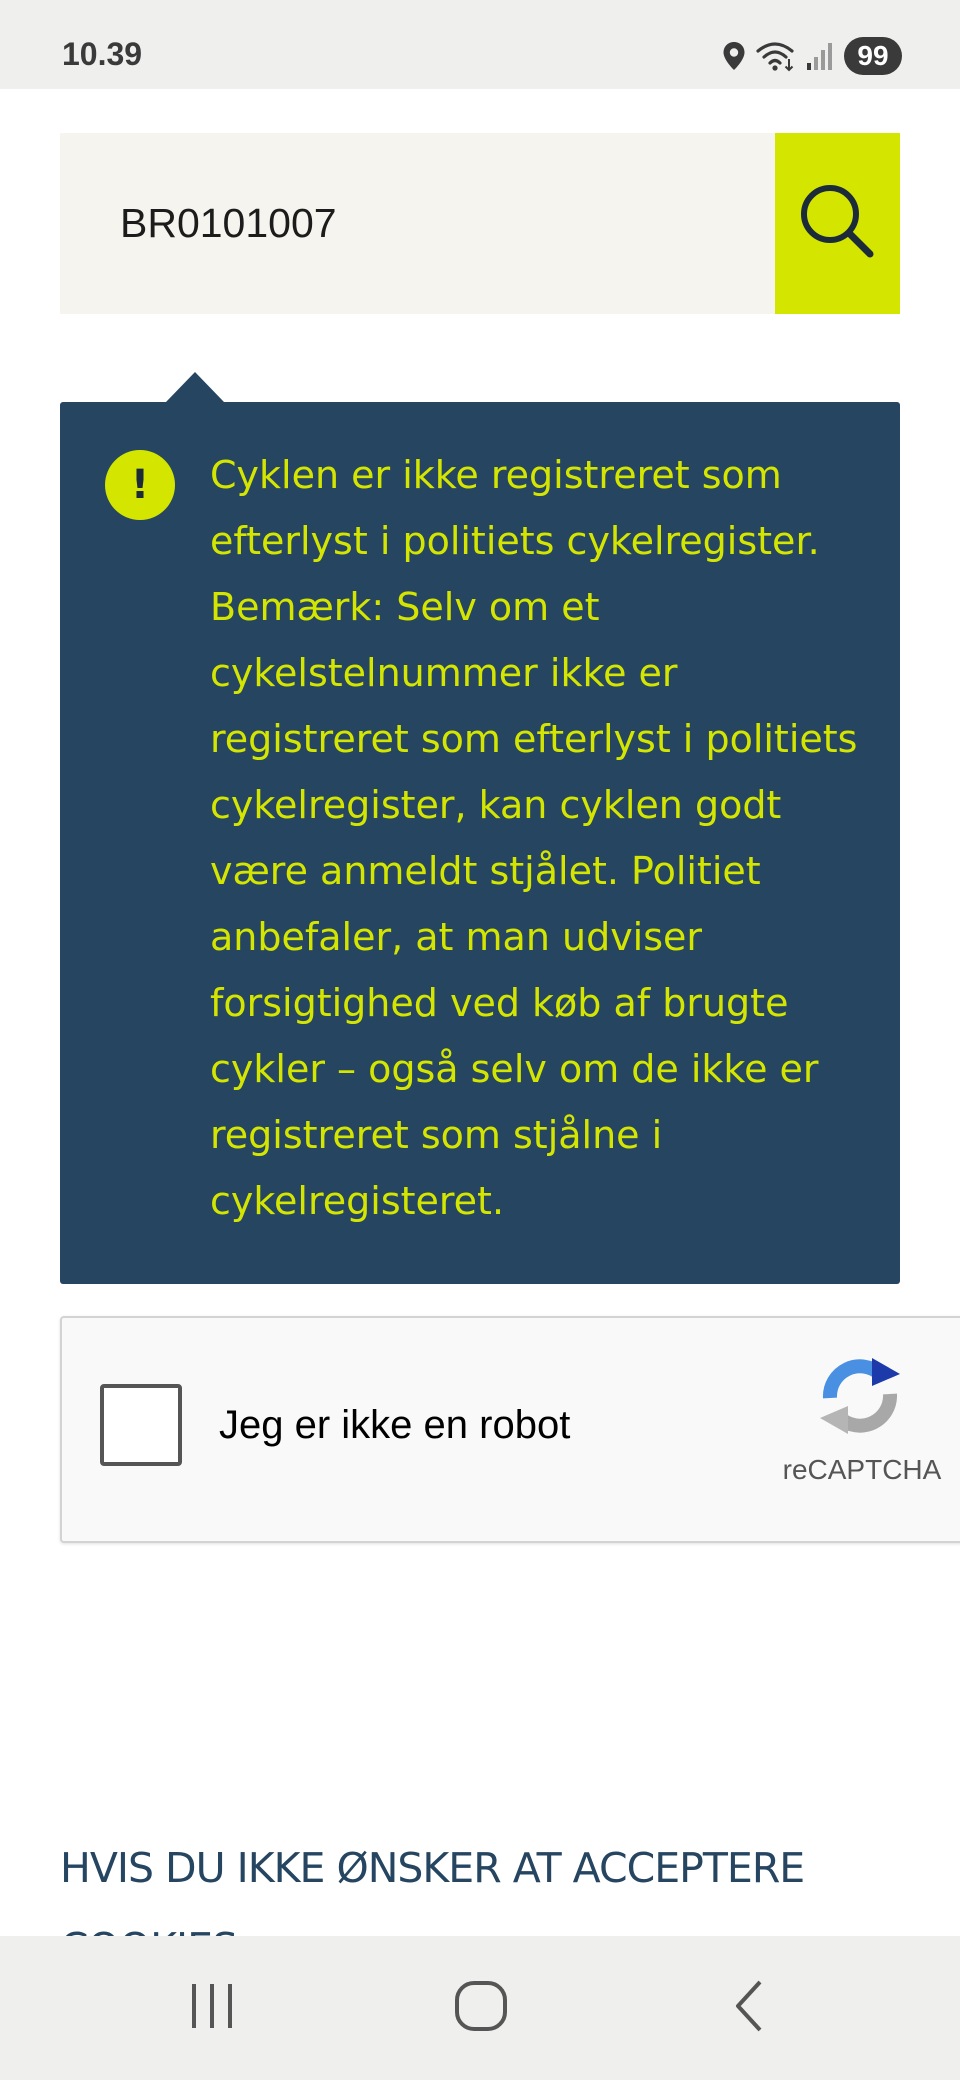 The width and height of the screenshot is (960, 2080). Describe the element at coordinates (417, 223) in the screenshot. I see `search-input` at that location.